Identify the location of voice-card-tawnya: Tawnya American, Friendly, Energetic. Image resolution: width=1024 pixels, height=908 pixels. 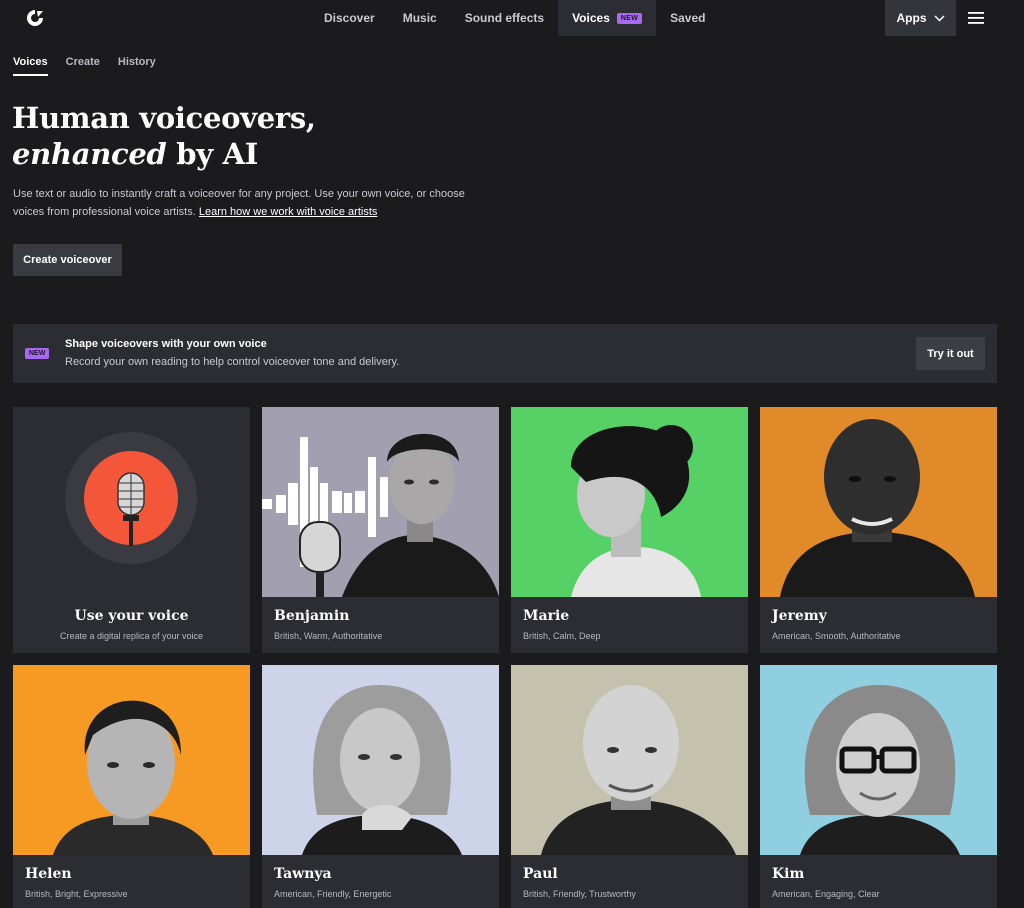
(380, 786).